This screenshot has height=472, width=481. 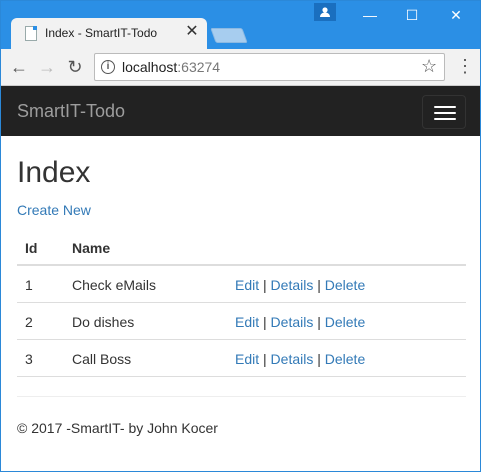 I want to click on url-host: localhost, so click(x=150, y=67).